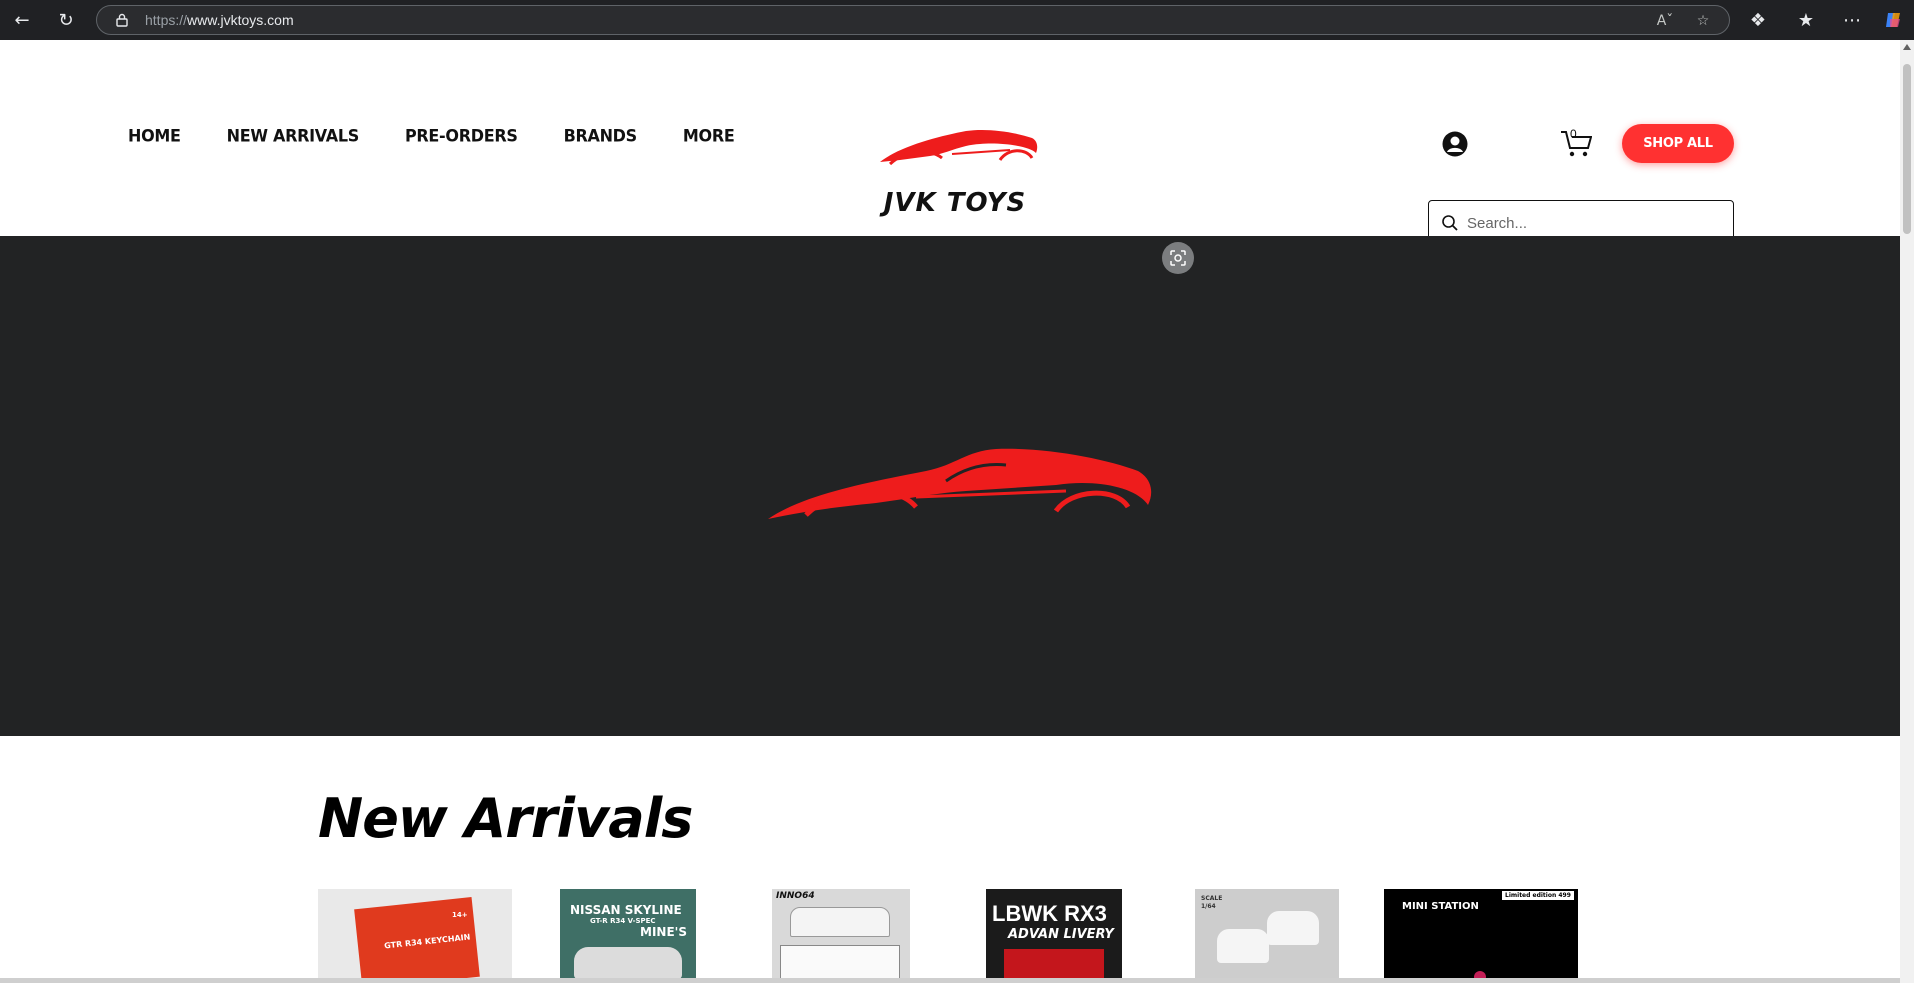  What do you see at coordinates (1595, 223) in the screenshot?
I see `search-input` at bounding box center [1595, 223].